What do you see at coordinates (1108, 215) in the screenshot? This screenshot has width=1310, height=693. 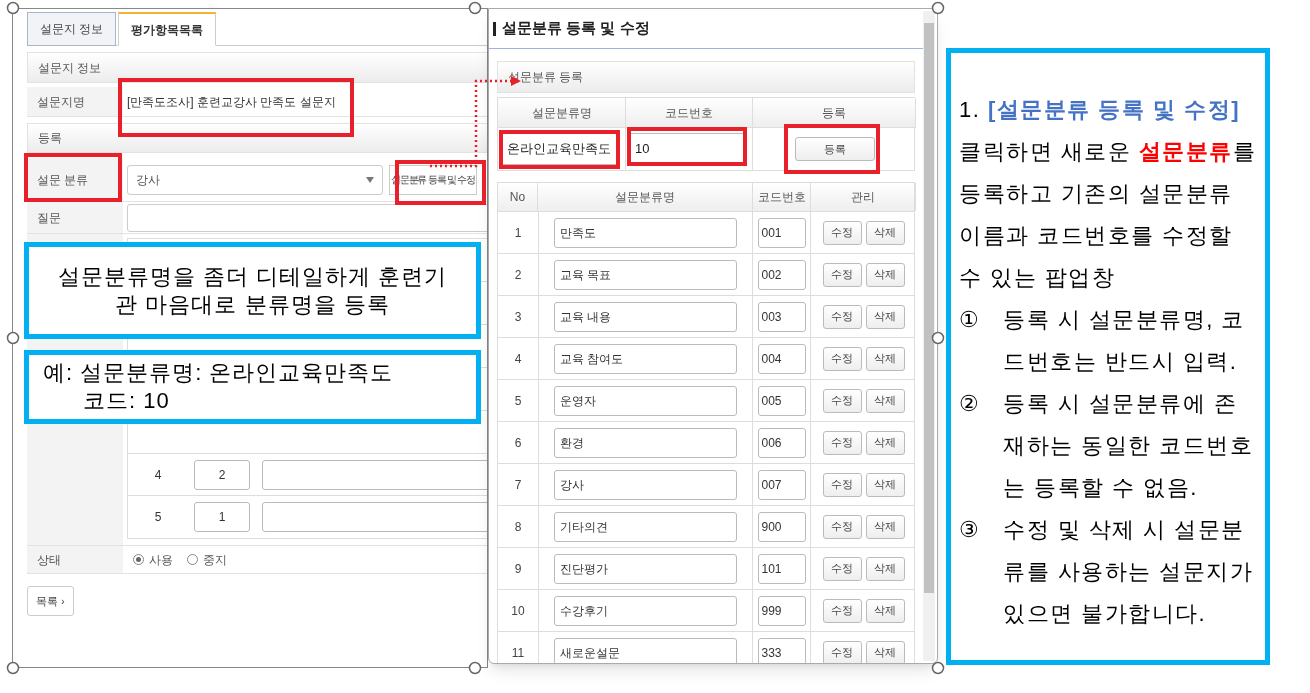 I see `guide-text: 클릭하면 새로운 설문분류를 등록하고 기존의 설문분류 이름과 코드번호를 수정할 수 있는 팝업창` at bounding box center [1108, 215].